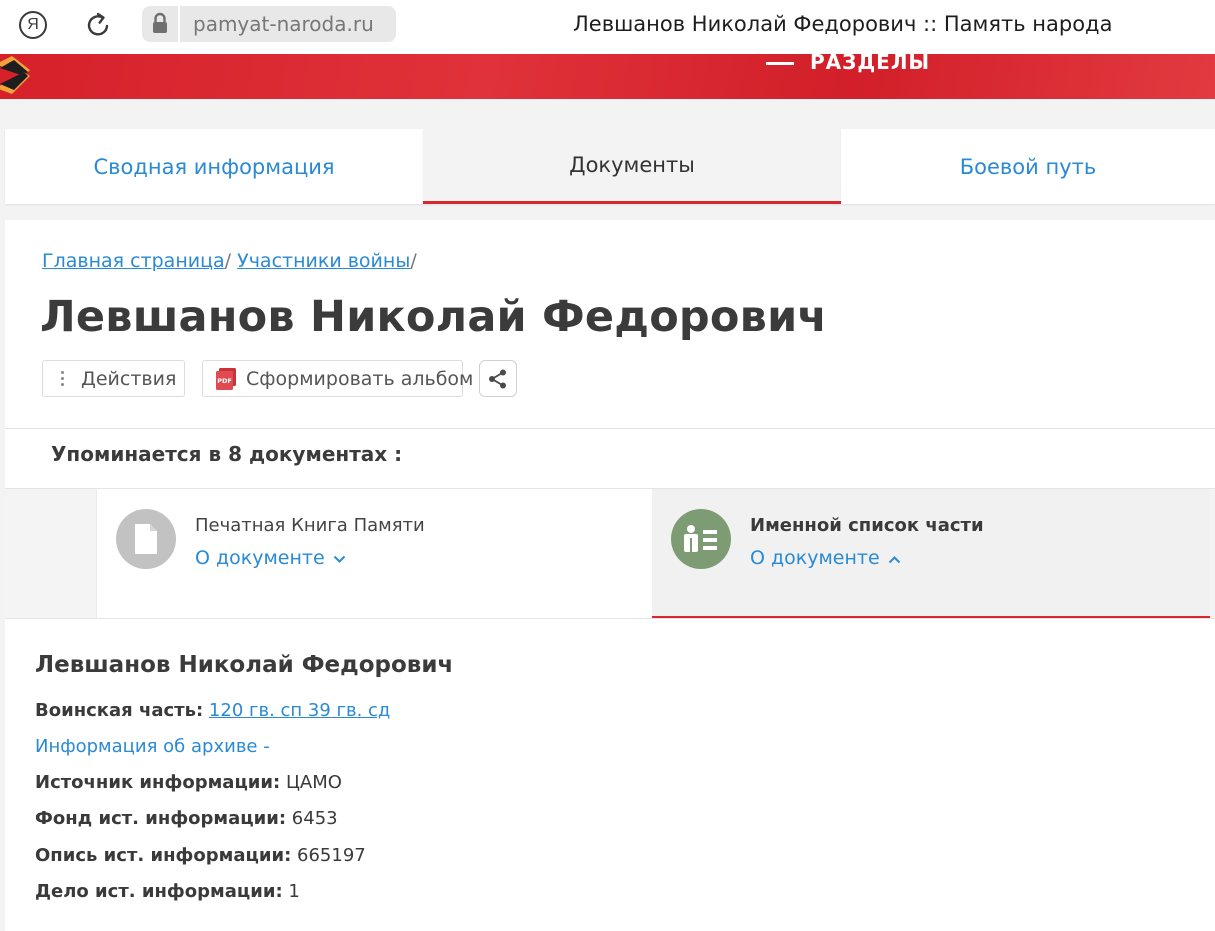 Image resolution: width=1215 pixels, height=931 pixels. I want to click on actions-label: Действия, so click(129, 378).